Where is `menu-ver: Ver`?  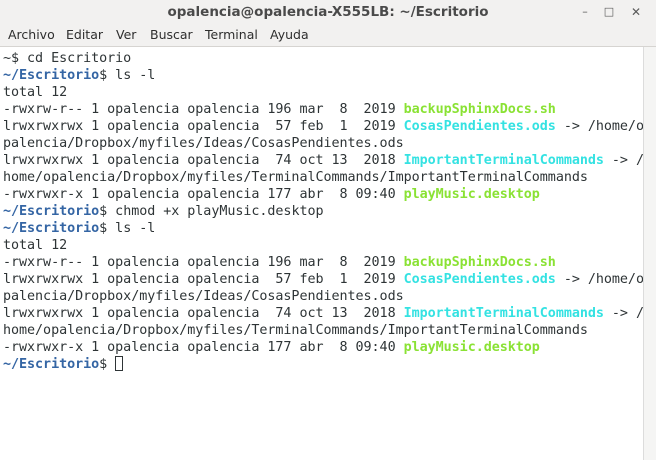 menu-ver: Ver is located at coordinates (126, 35).